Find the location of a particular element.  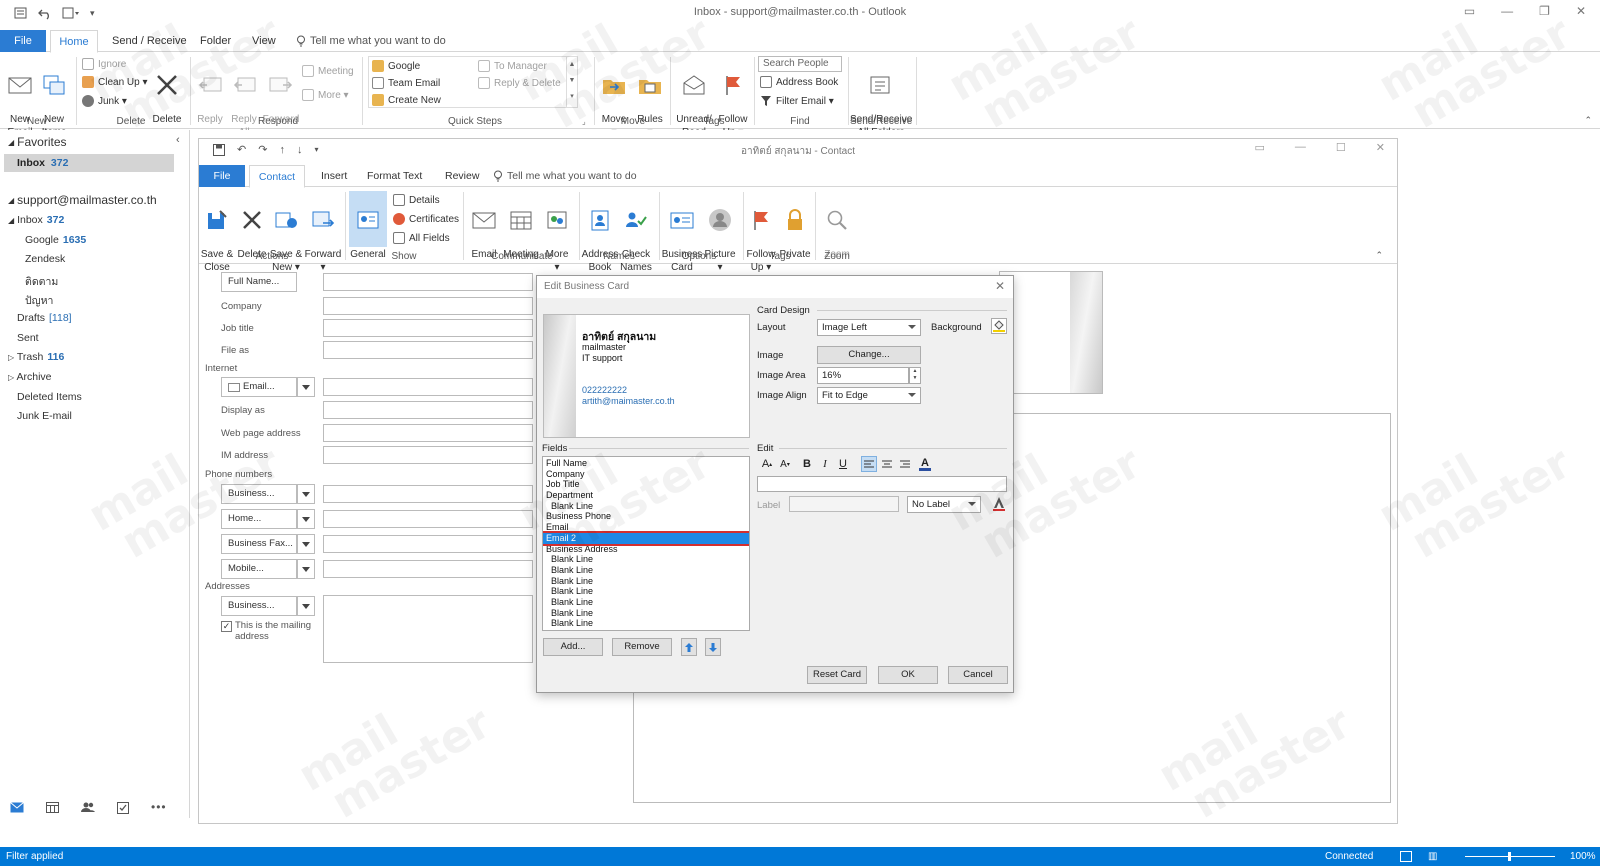

contact-tab-review: Review is located at coordinates (462, 176).